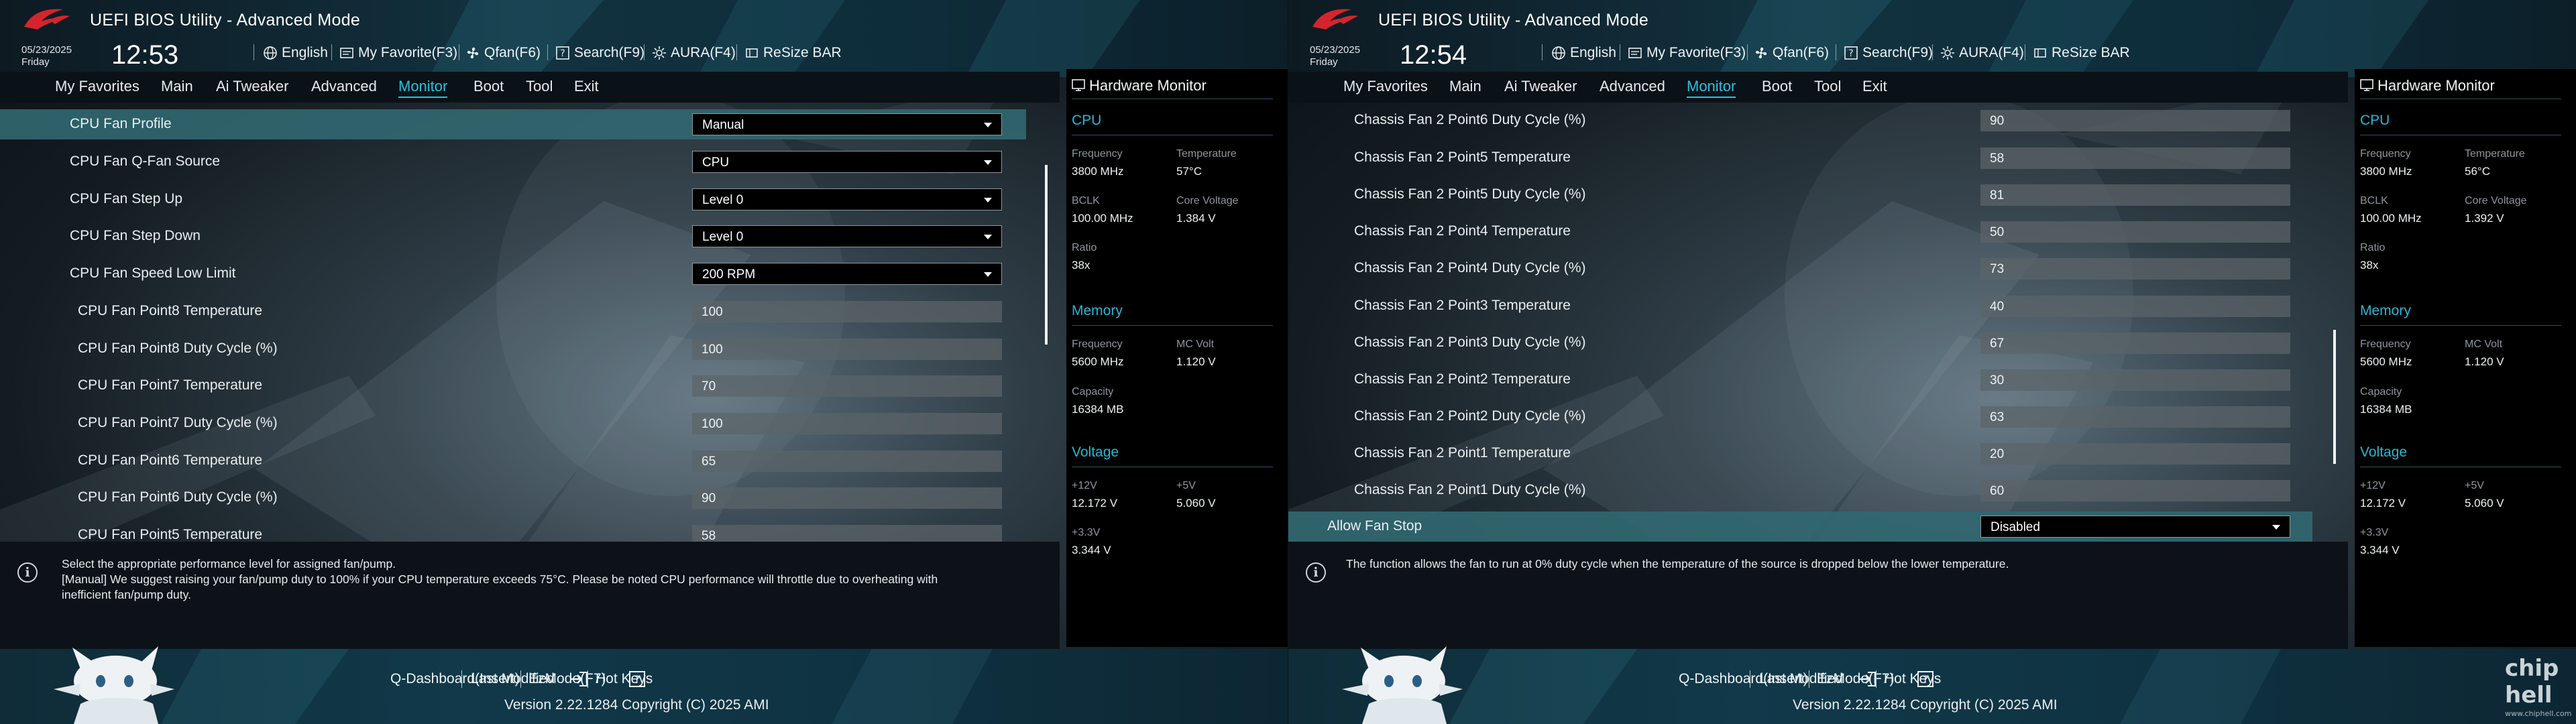  Describe the element at coordinates (1801, 380) in the screenshot. I see `setting-row: Chassis Fan 2 Point2 Temperature 30` at that location.